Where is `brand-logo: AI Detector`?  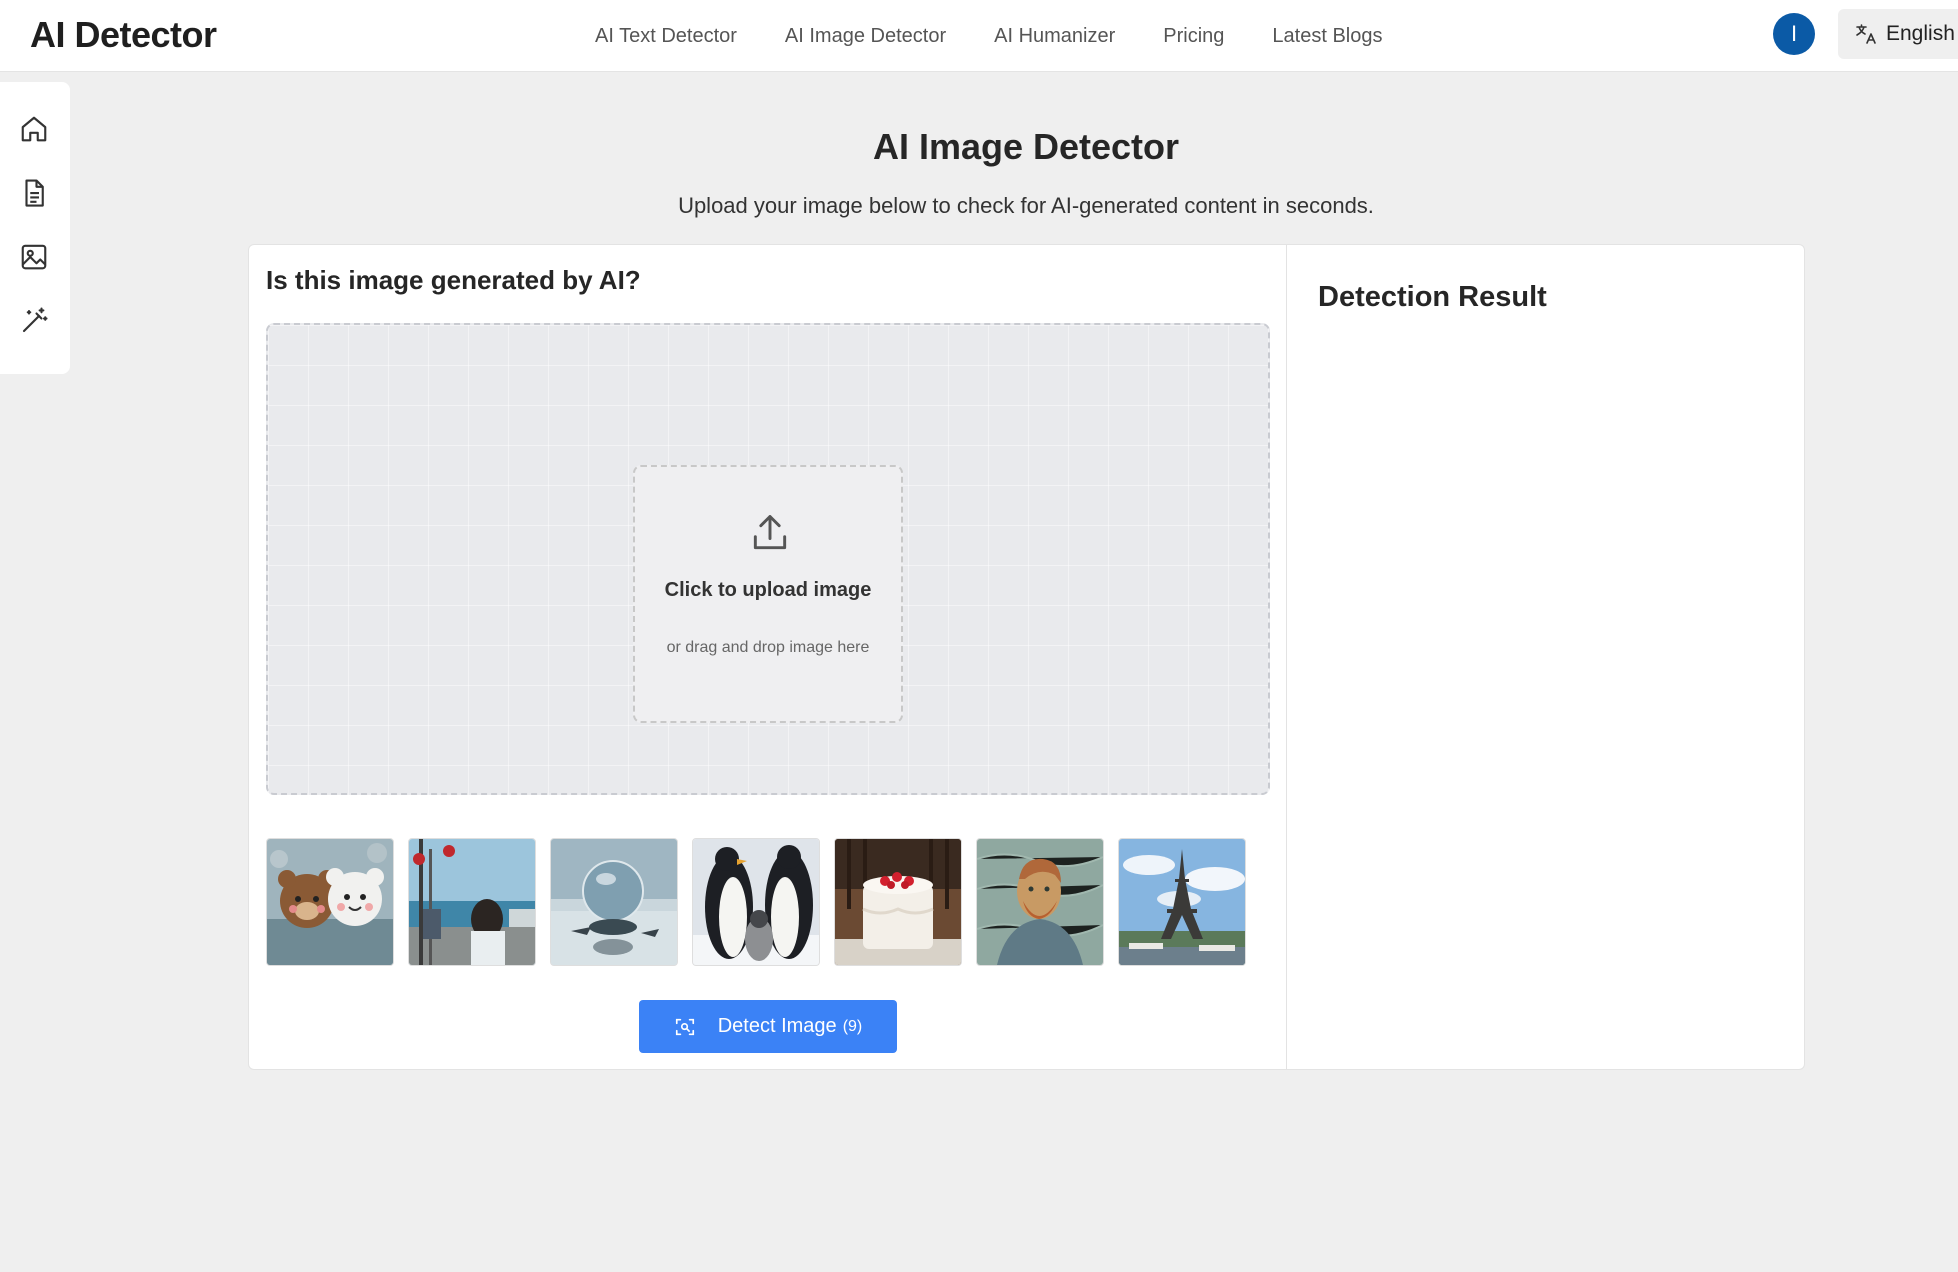 brand-logo: AI Detector is located at coordinates (123, 35).